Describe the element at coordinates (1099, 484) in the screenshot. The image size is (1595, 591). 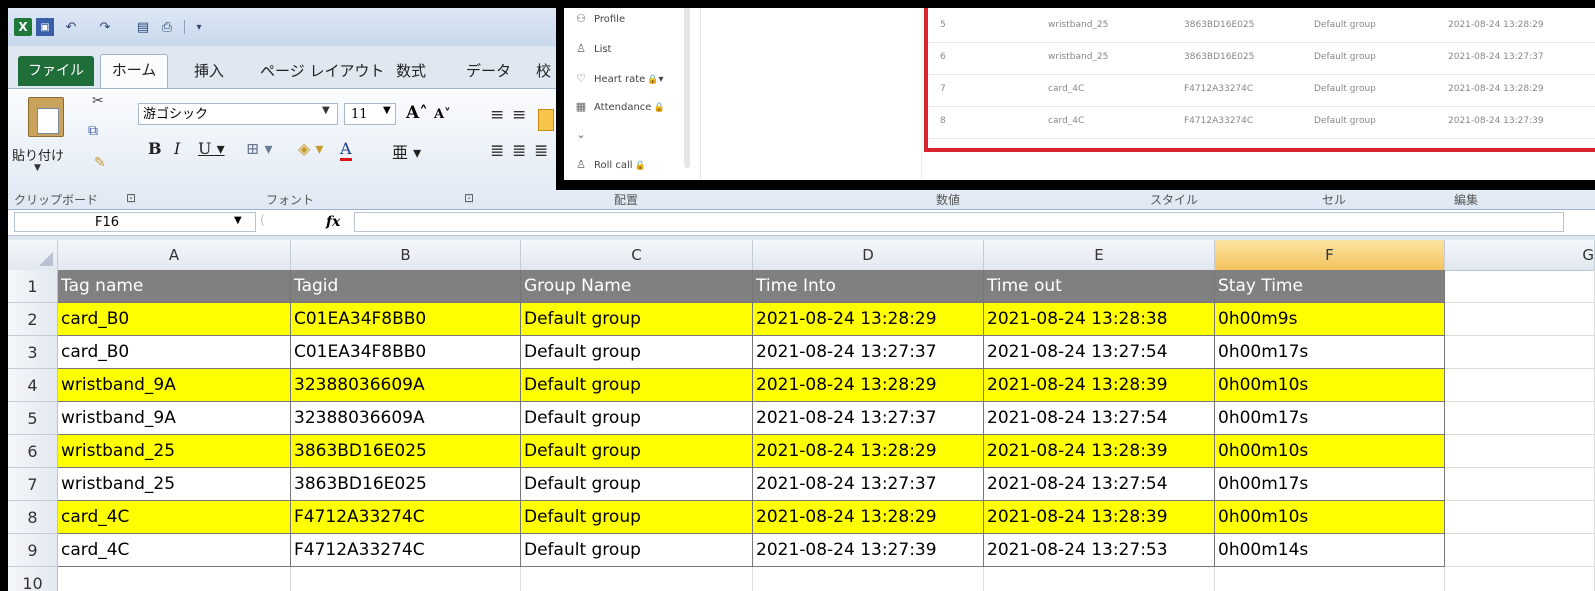
I see `table-cell: 2021-08-24 13:27:54` at that location.